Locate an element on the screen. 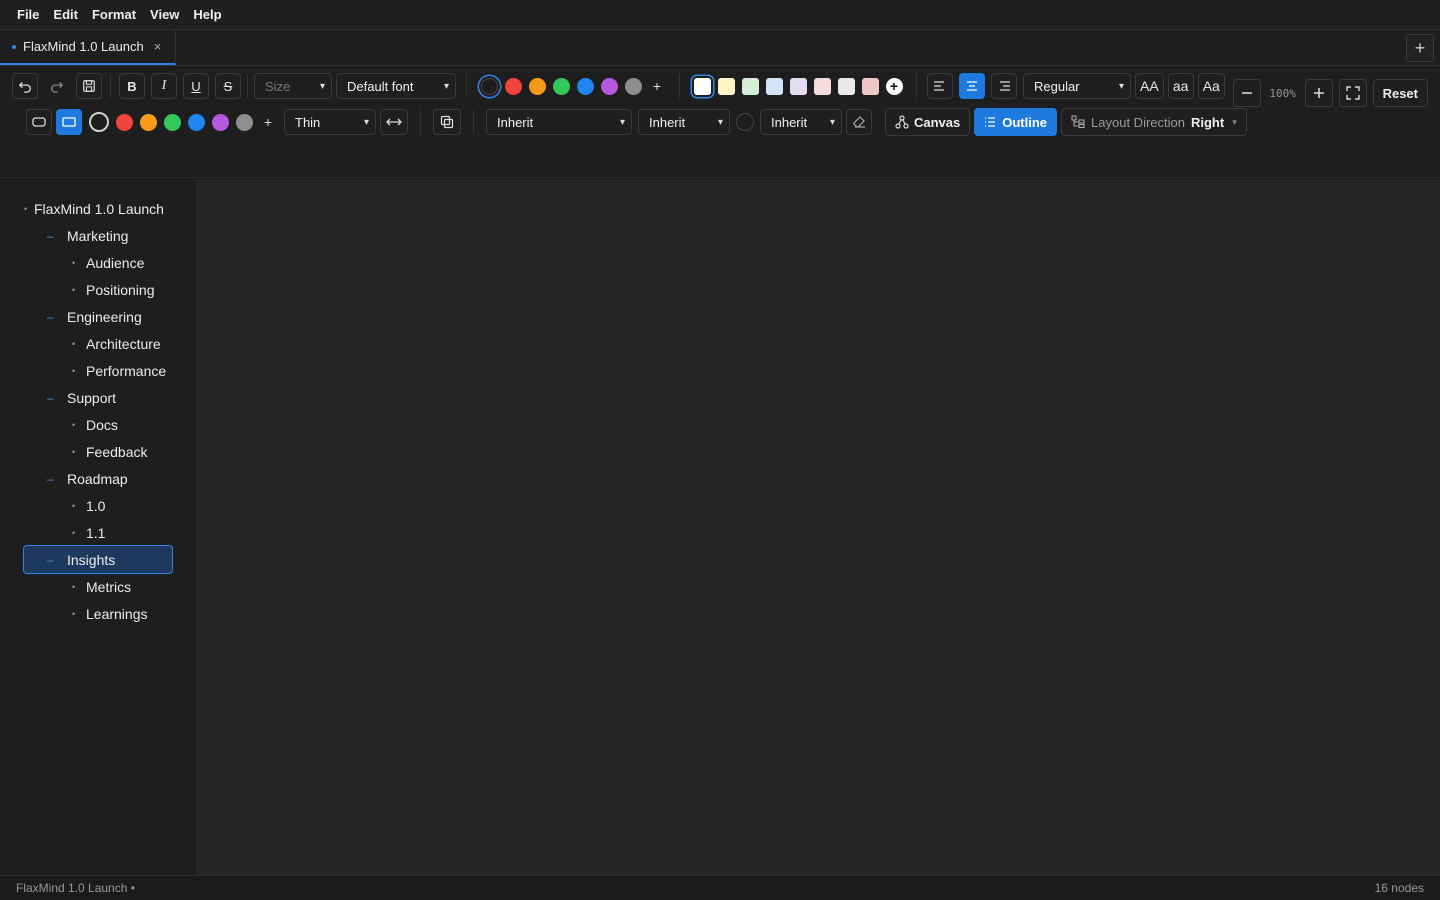 The image size is (1440, 900). outline-node-performance: • Performance is located at coordinates (119, 370).